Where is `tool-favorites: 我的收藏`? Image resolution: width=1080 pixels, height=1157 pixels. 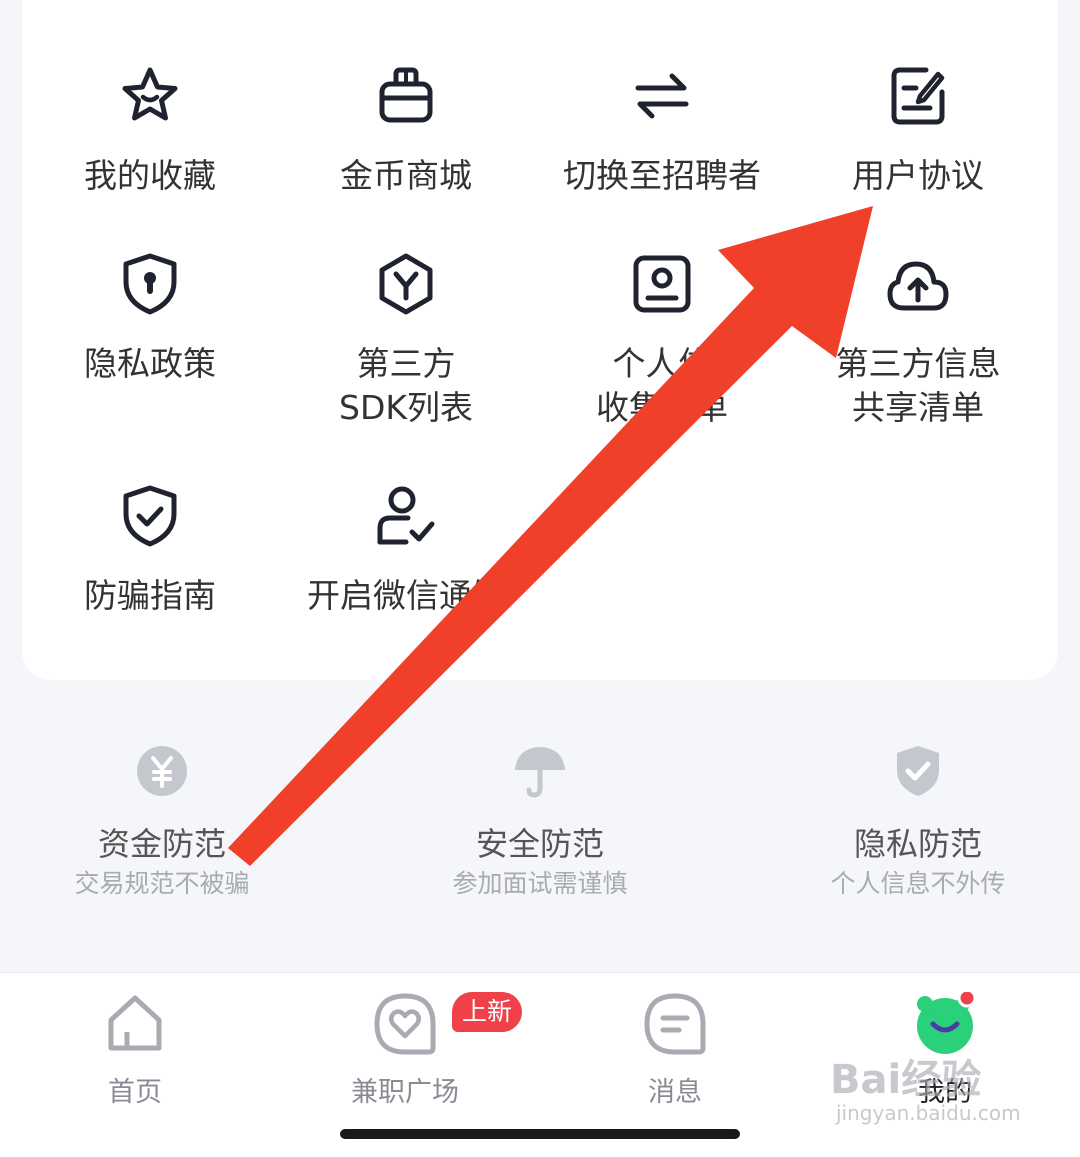 tool-favorites: 我的收藏 is located at coordinates (150, 131).